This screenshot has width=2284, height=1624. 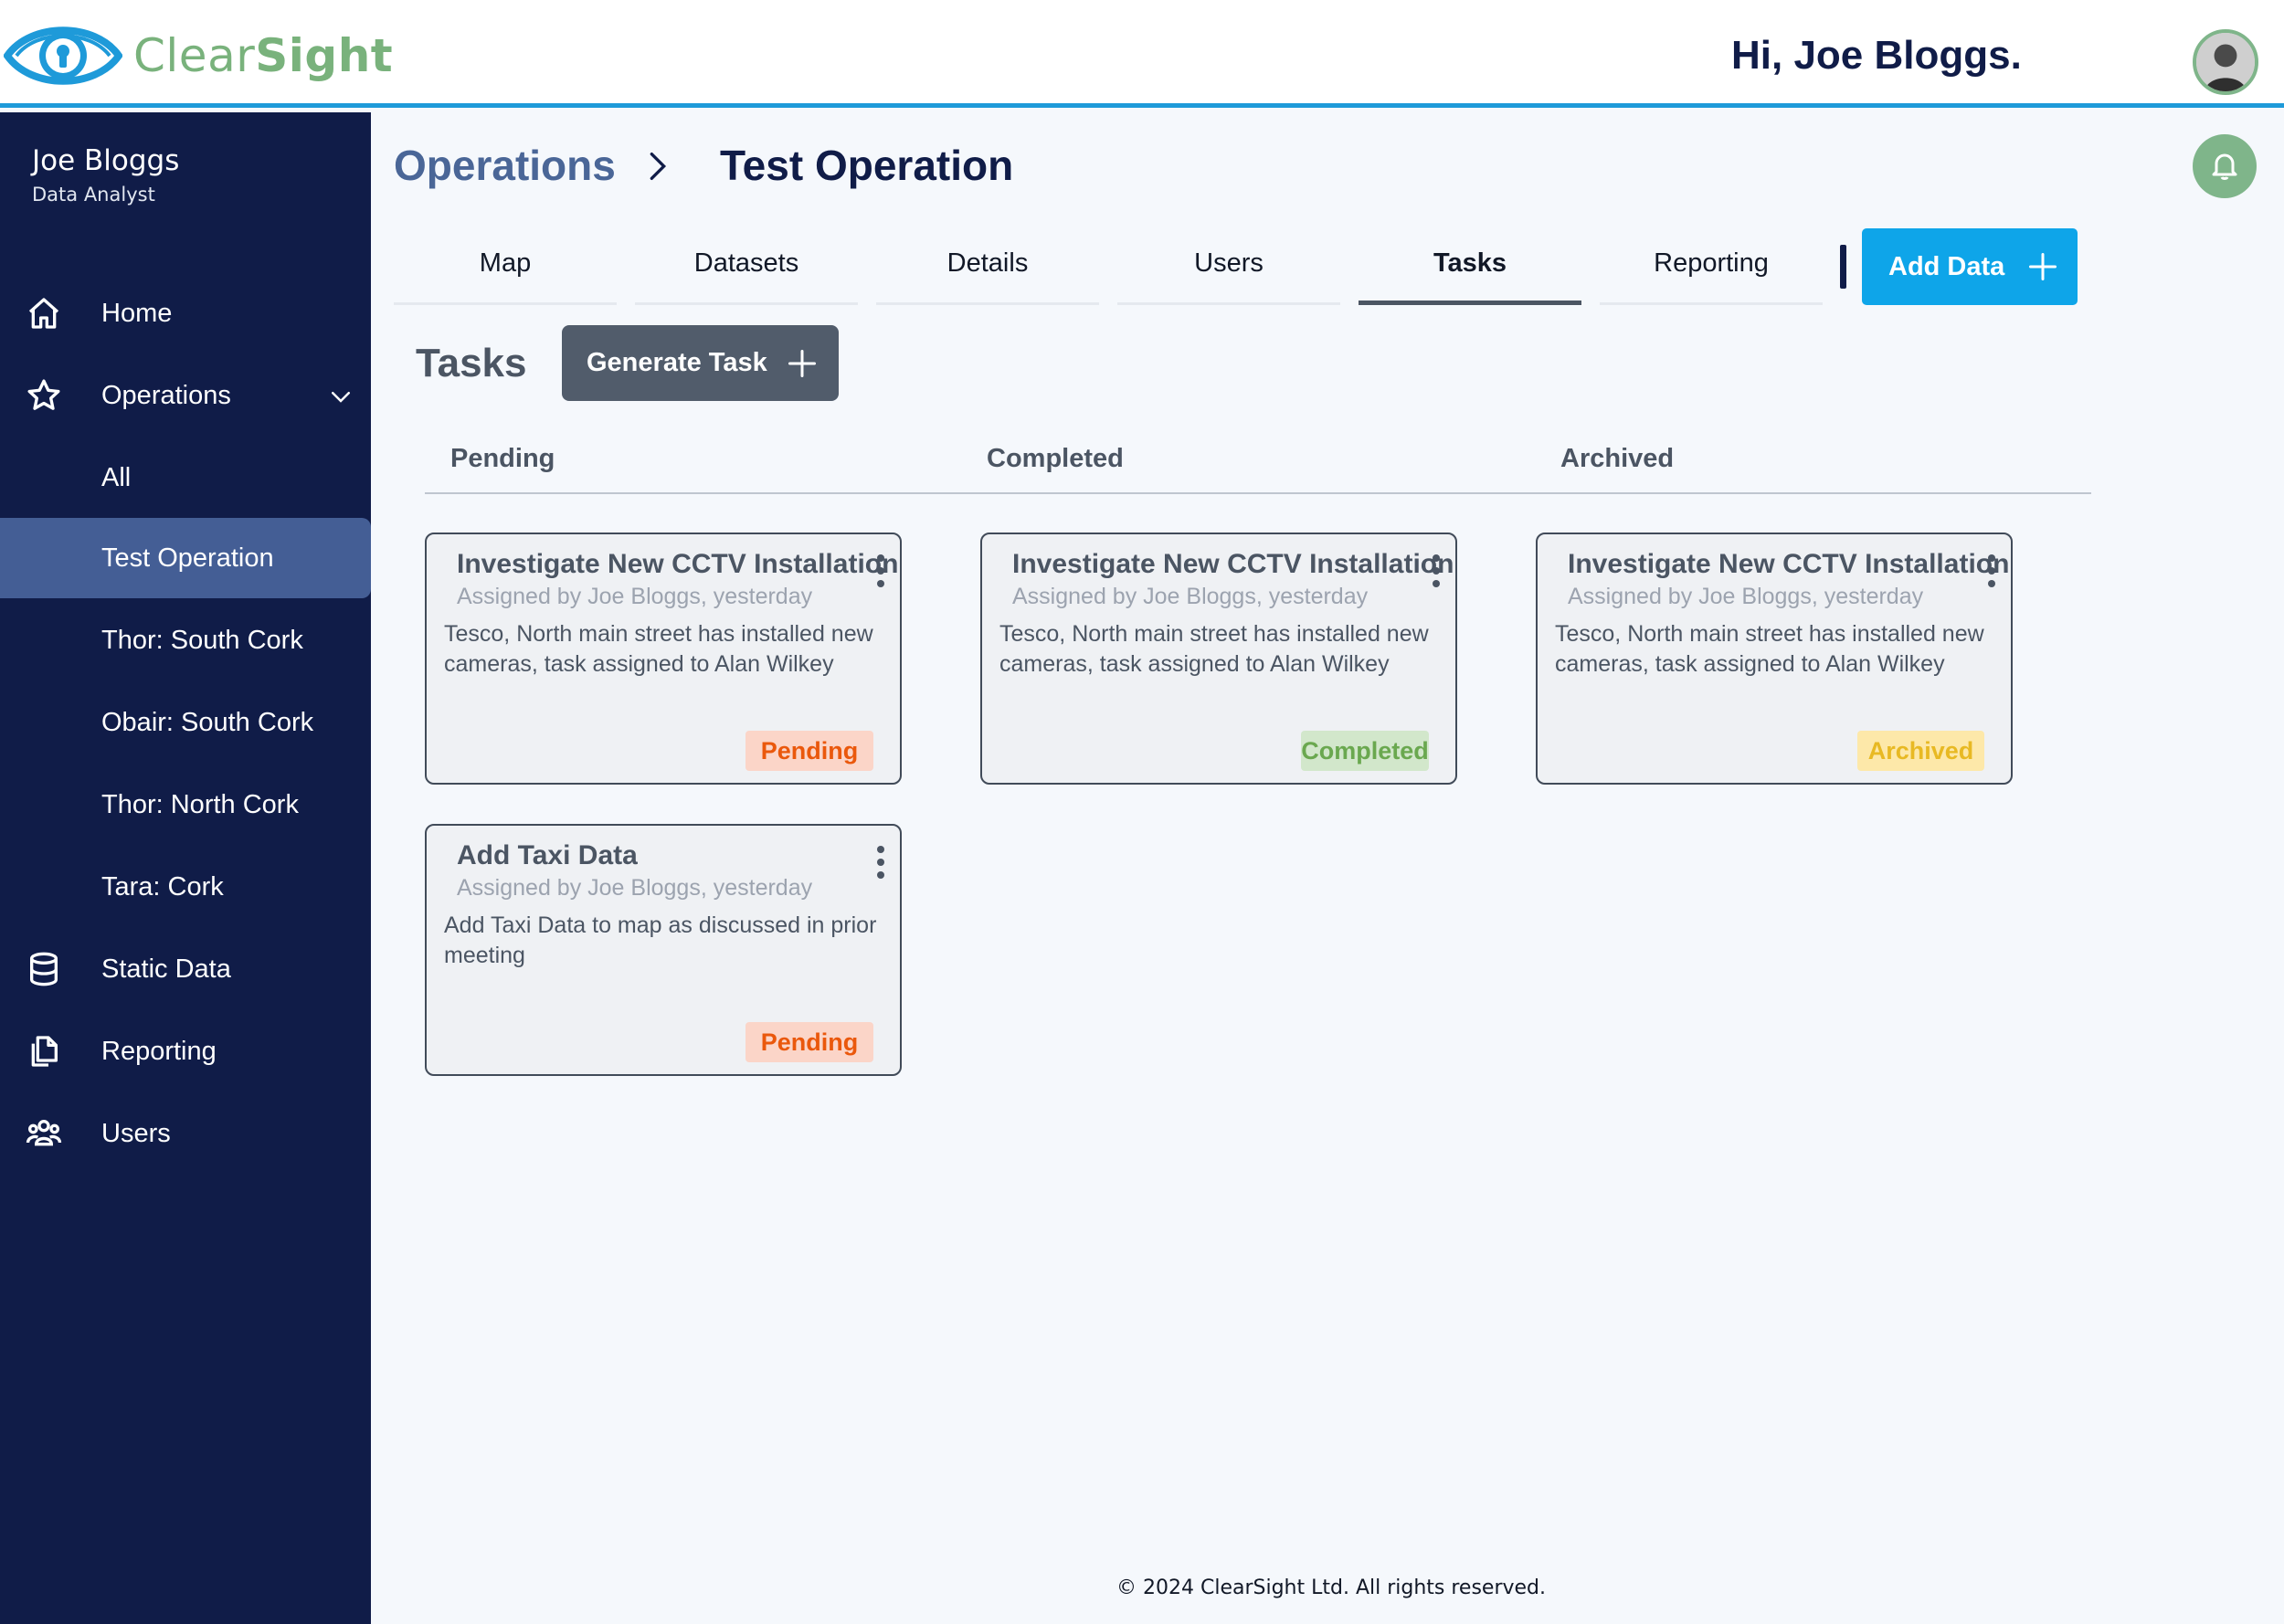 I want to click on breadcrumb-root: Operations, so click(x=505, y=166).